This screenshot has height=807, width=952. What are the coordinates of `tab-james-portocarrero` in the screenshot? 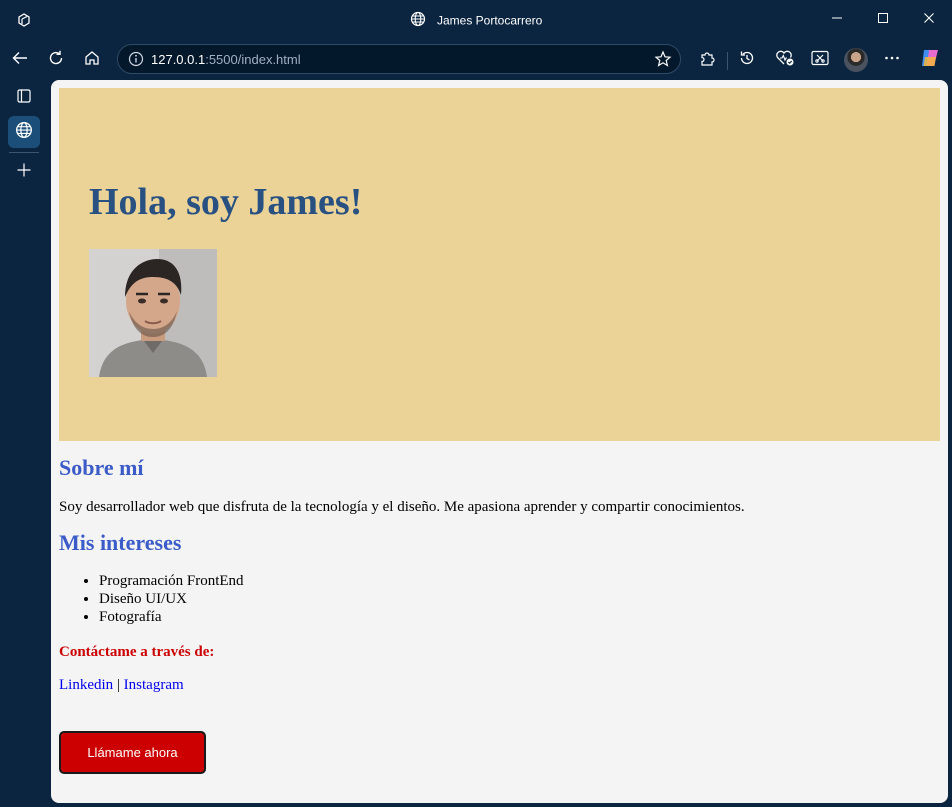 It's located at (24, 132).